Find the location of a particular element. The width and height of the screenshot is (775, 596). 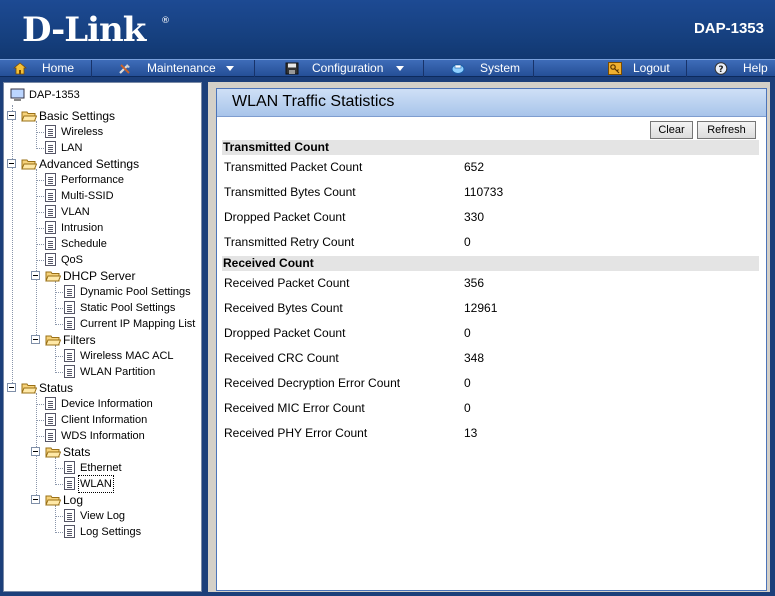

help-icon: ? is located at coordinates (721, 68).